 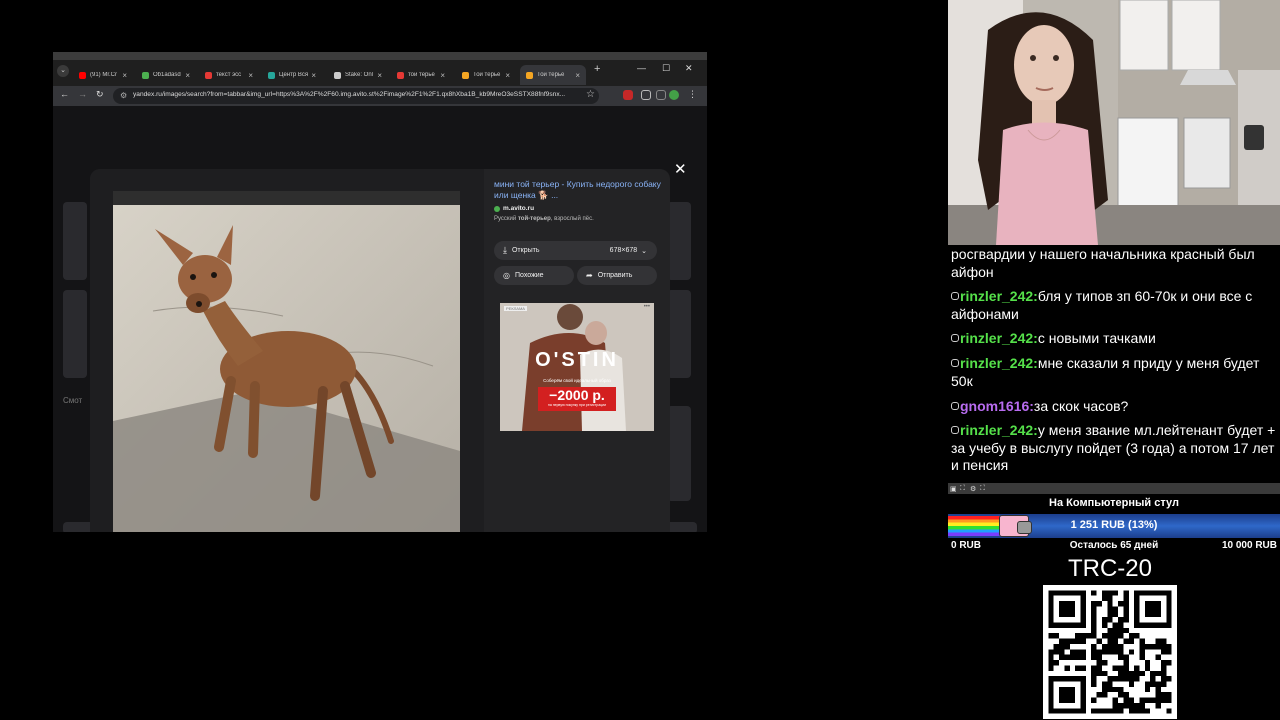 I want to click on sidebar-icon, so click(x=661, y=95).